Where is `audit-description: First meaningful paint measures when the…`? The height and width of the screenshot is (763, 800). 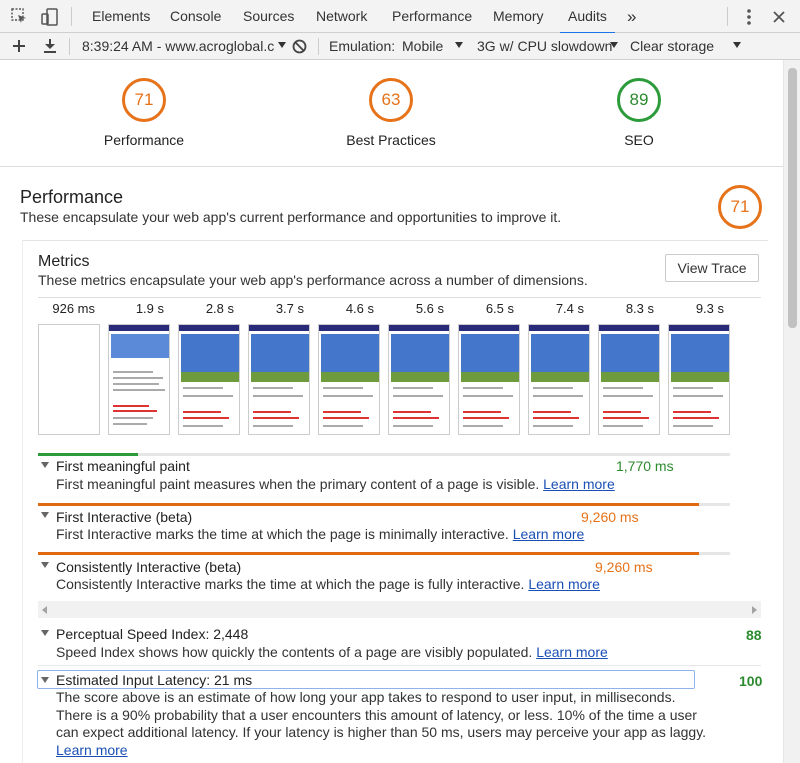 audit-description: First meaningful paint measures when the… is located at coordinates (335, 484).